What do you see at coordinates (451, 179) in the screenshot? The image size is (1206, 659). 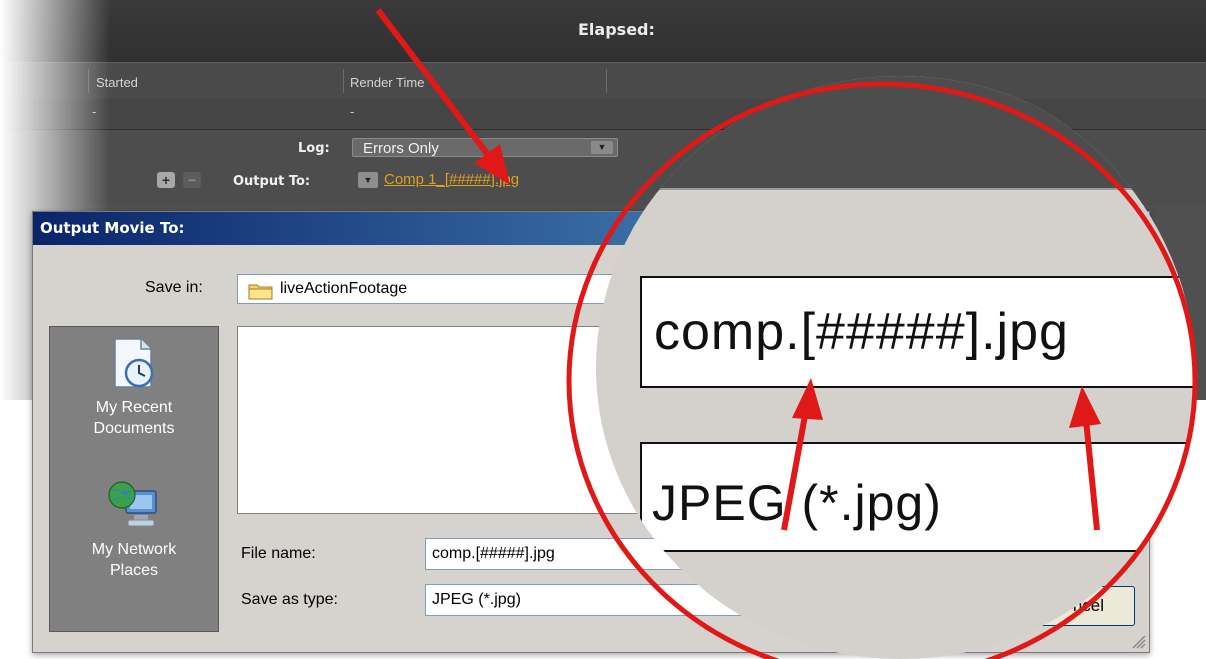 I see `output-to-link: Comp 1_[#####].jpg` at bounding box center [451, 179].